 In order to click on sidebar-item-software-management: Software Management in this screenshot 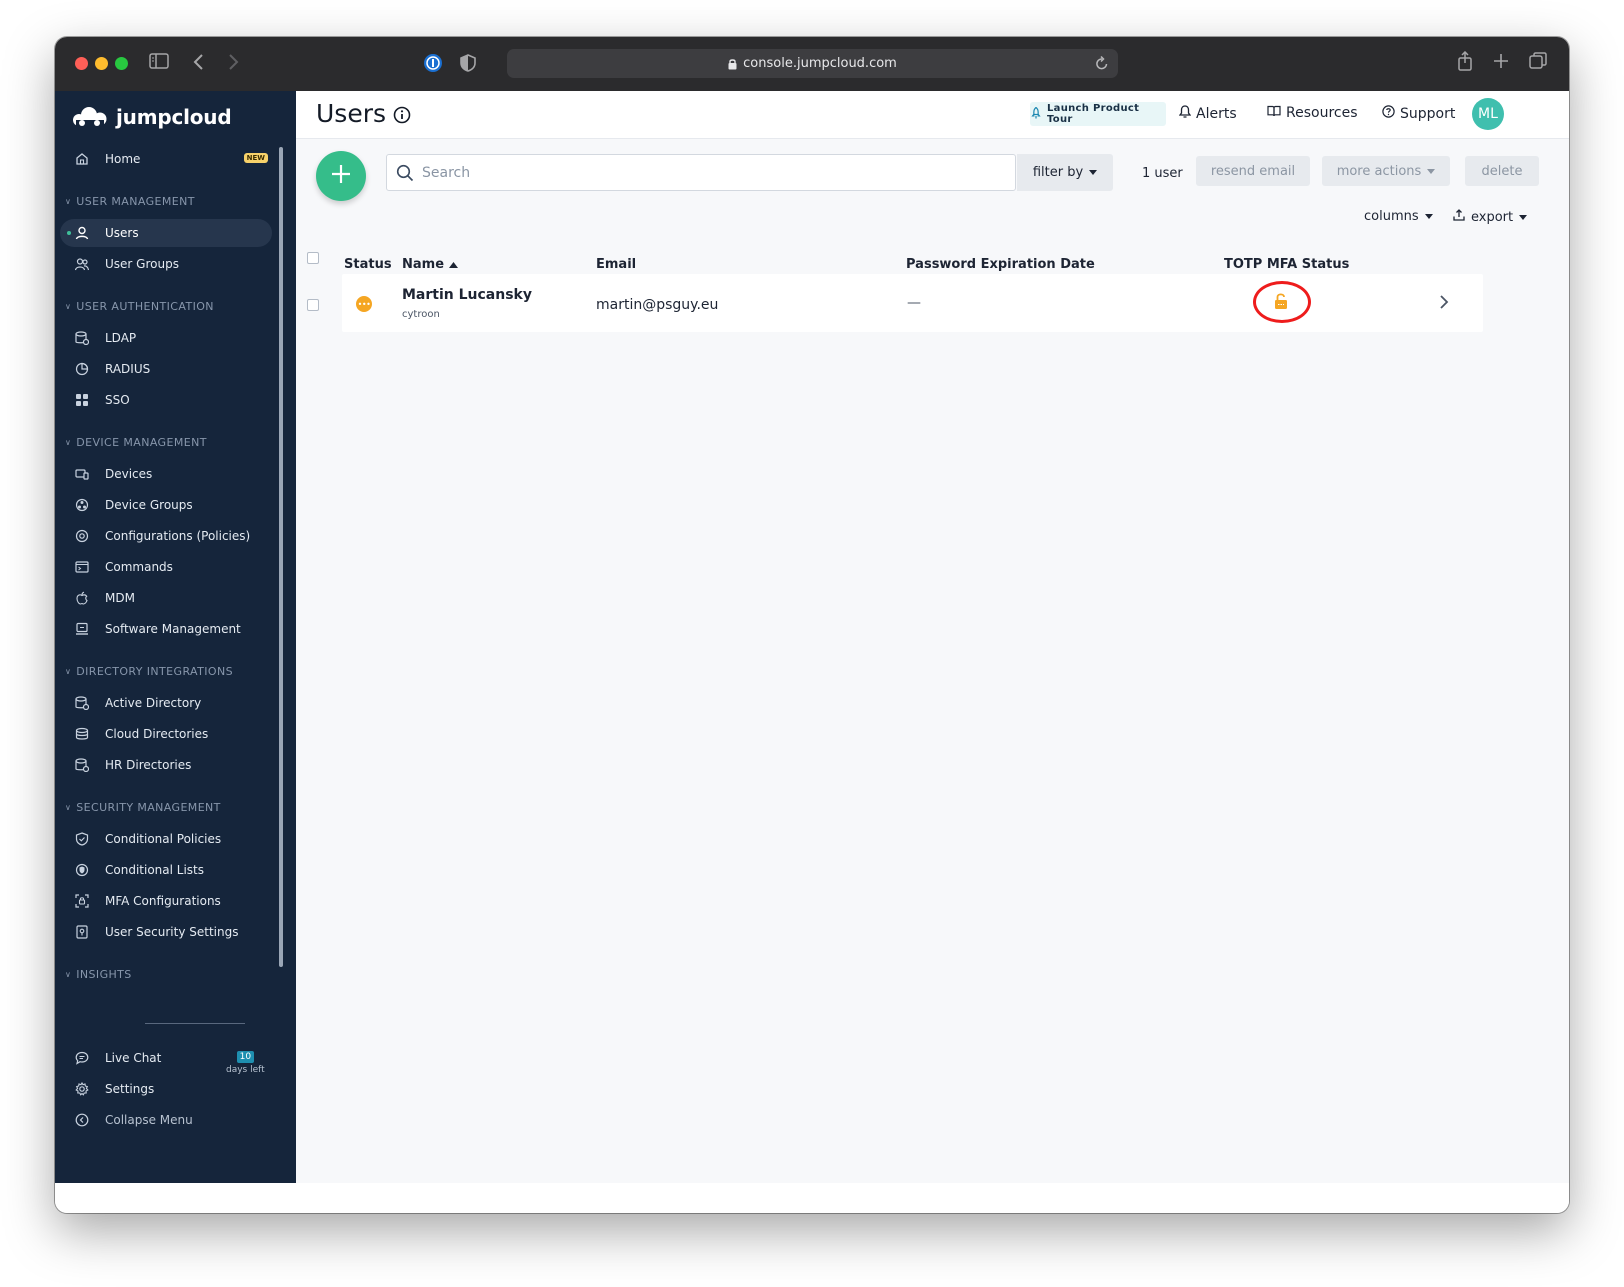, I will do `click(166, 629)`.